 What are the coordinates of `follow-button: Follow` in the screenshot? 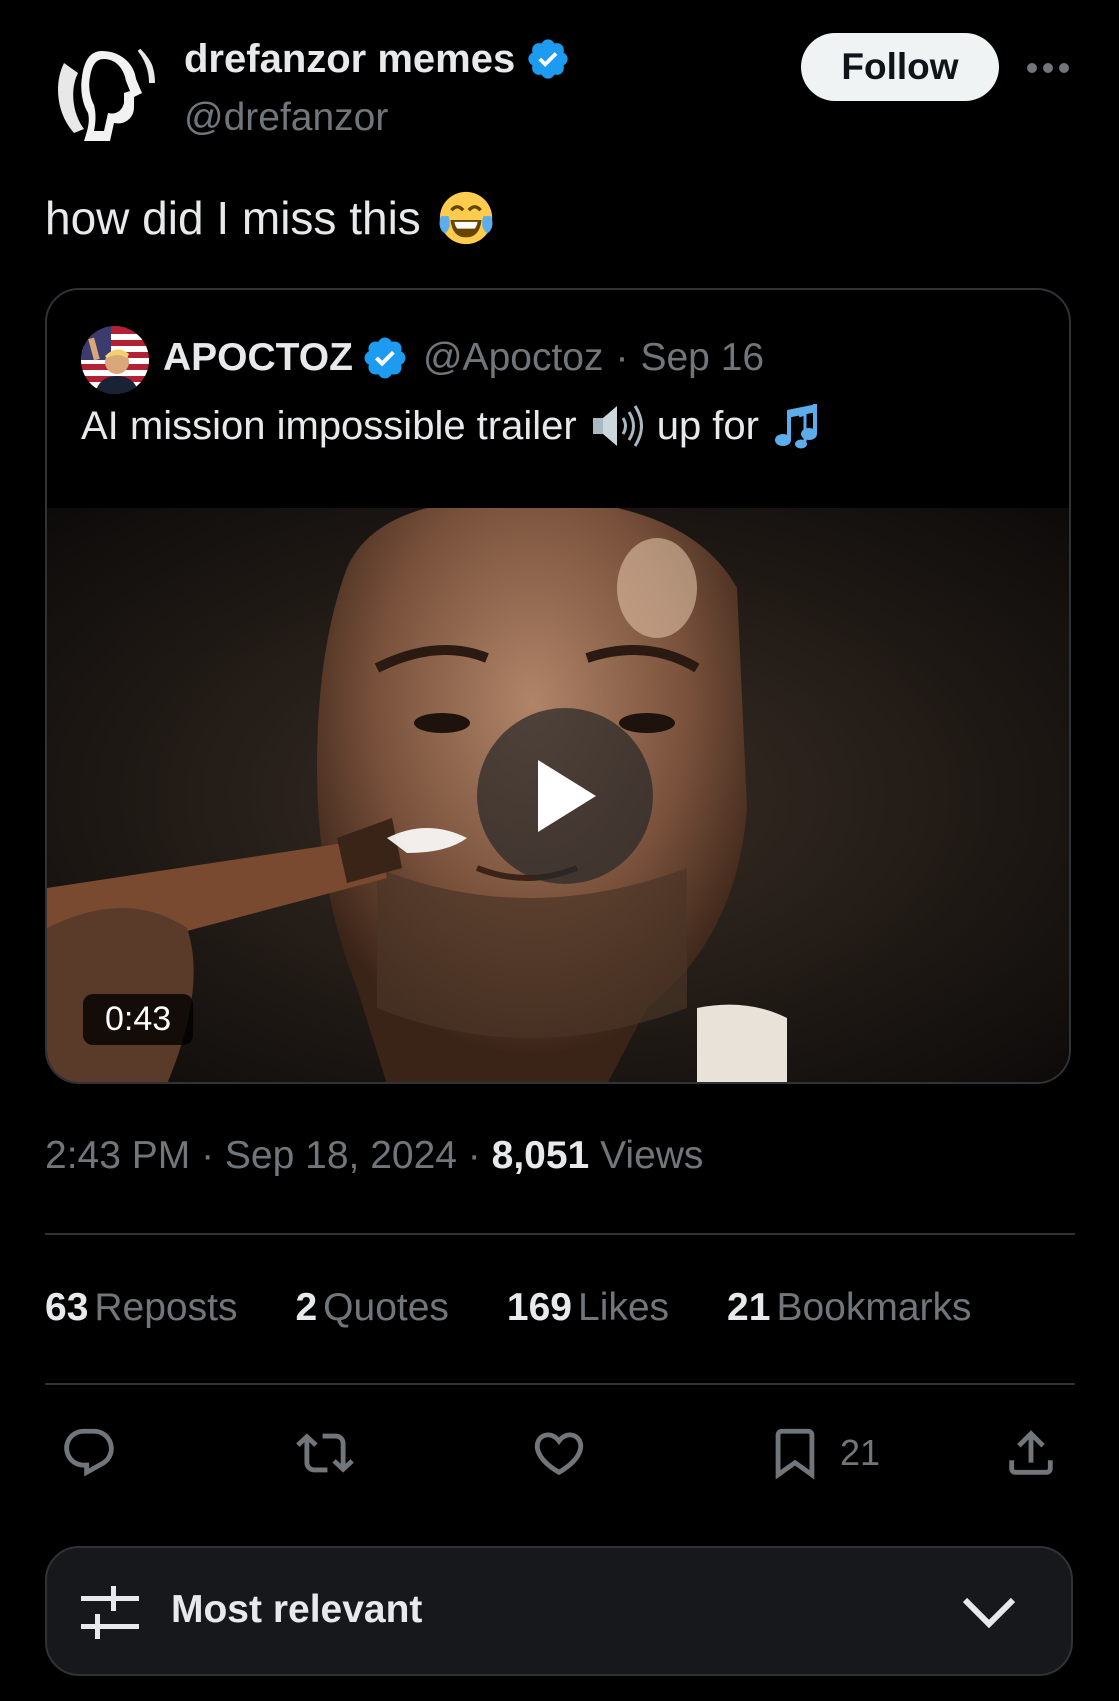 It's located at (900, 67).